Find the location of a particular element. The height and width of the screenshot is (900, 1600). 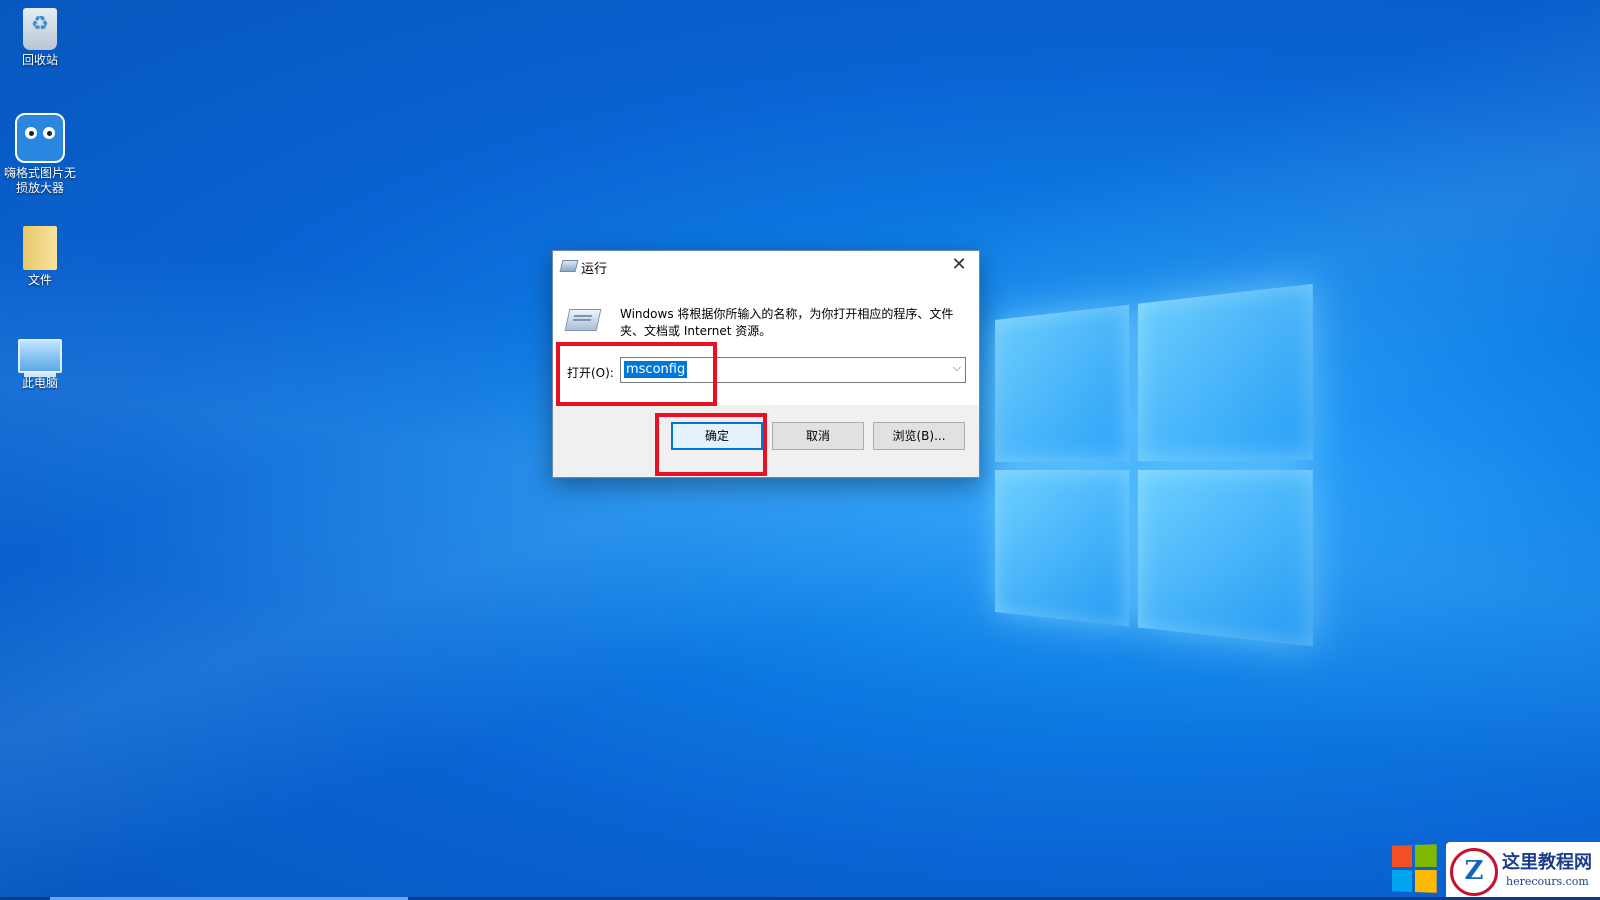

desktop-icon-image-upscaler: 嗨格式图片无损放大器 is located at coordinates (40, 154).